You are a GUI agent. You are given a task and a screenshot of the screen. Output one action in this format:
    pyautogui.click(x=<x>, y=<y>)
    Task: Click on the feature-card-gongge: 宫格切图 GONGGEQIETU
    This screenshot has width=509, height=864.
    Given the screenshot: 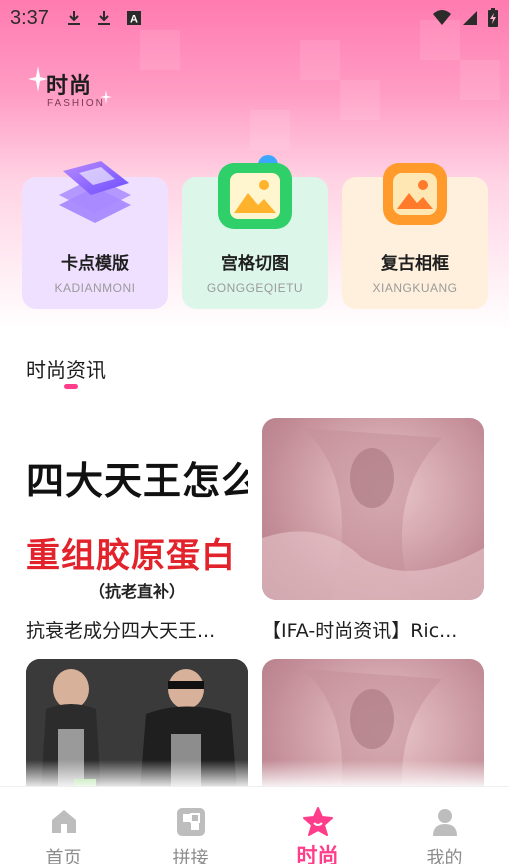 What is the action you would take?
    pyautogui.click(x=255, y=232)
    